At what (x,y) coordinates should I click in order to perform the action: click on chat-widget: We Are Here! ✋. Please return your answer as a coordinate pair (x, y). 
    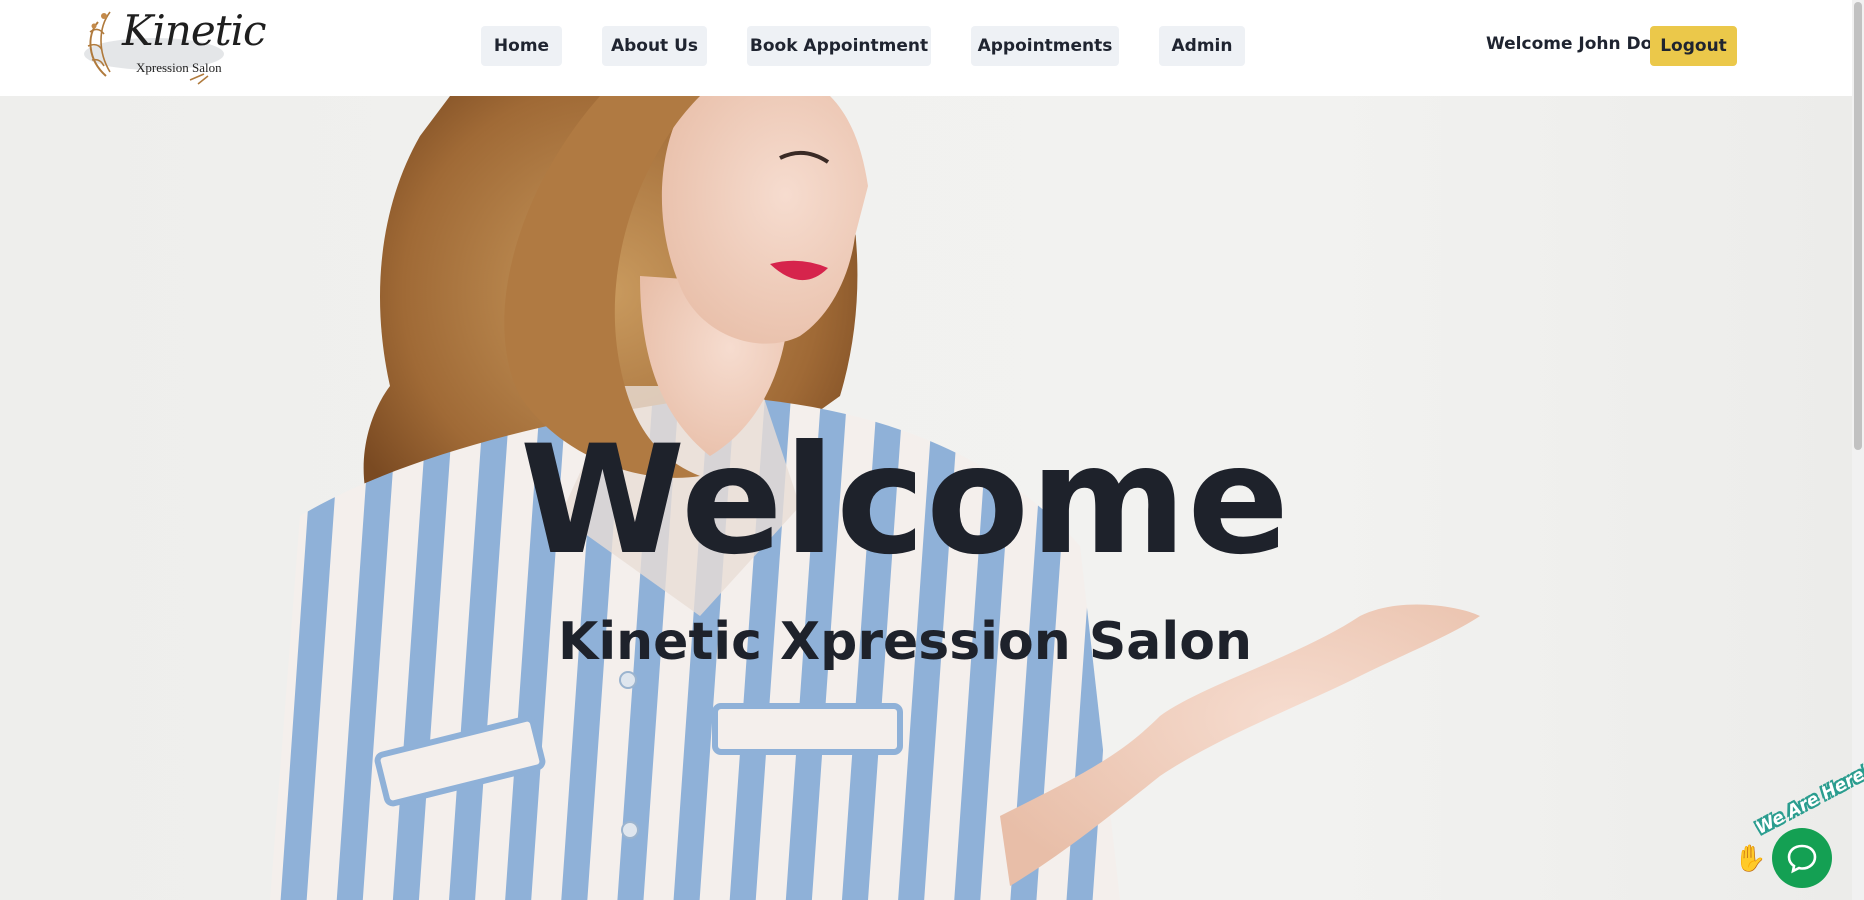
    Looking at the image, I should click on (1797, 830).